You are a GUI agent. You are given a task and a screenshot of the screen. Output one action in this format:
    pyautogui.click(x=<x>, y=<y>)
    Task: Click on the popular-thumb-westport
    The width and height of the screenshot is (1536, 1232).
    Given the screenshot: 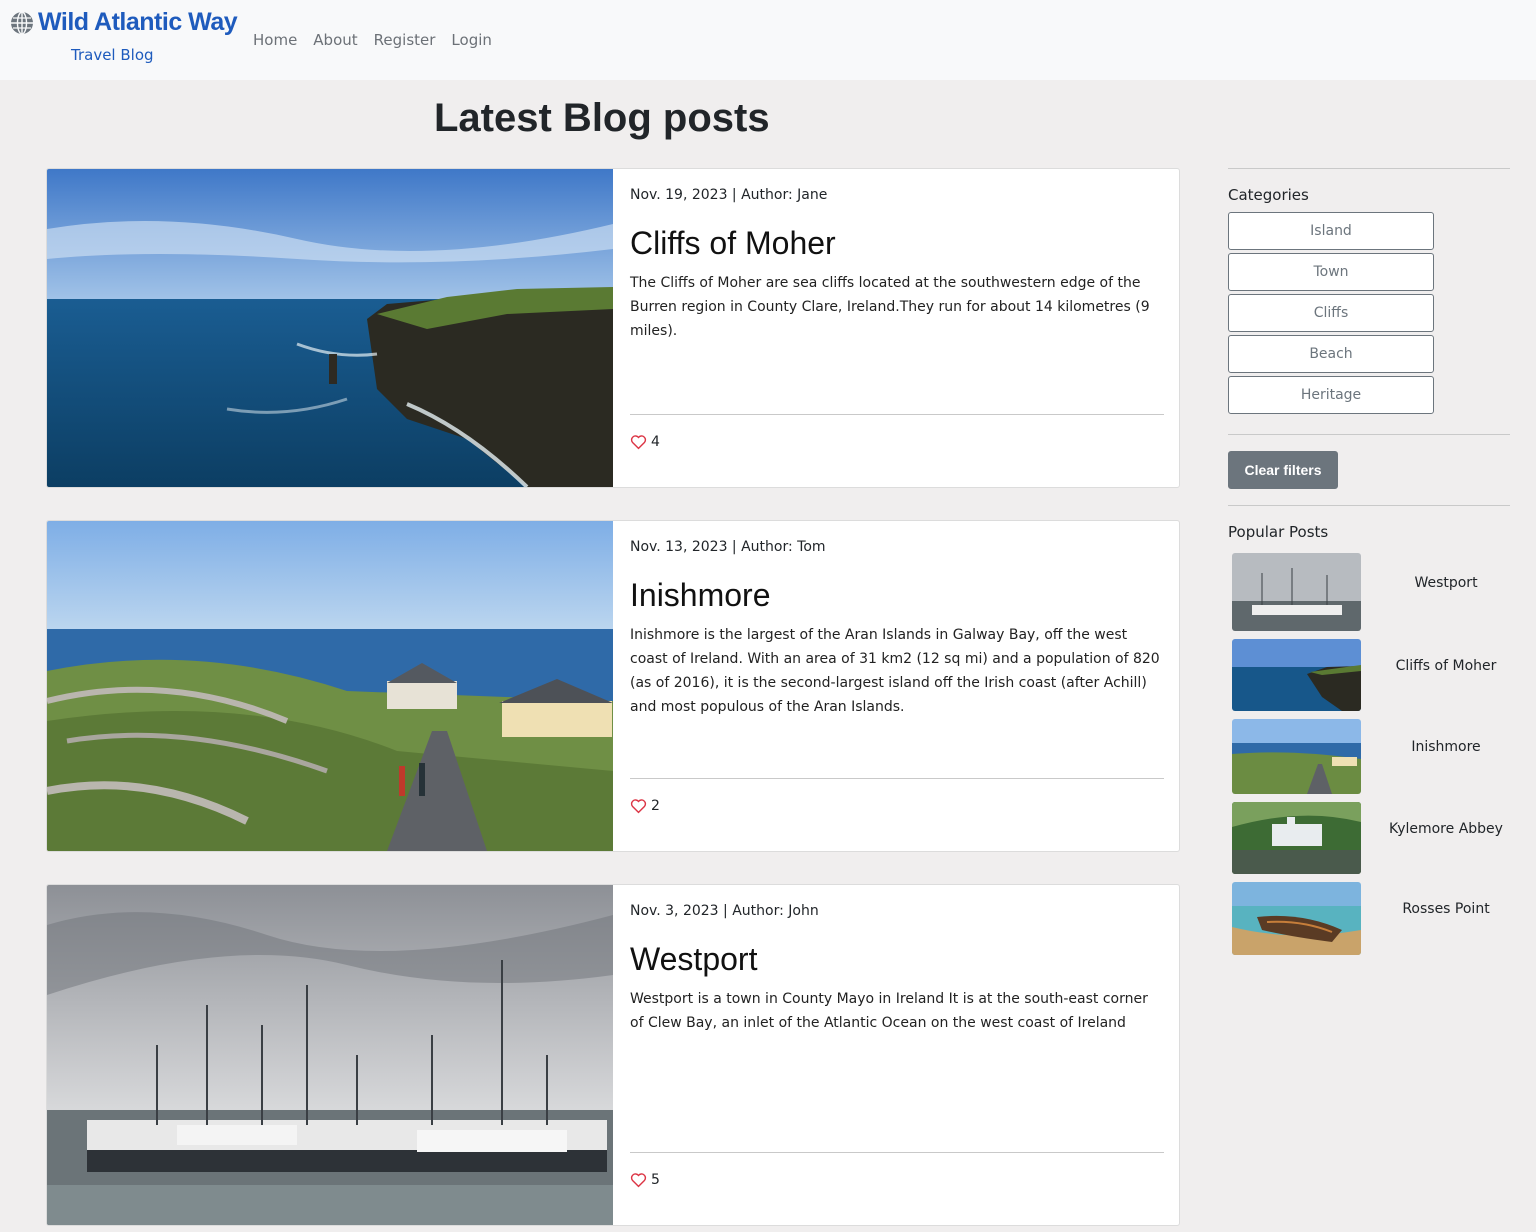 What is the action you would take?
    pyautogui.click(x=1296, y=592)
    